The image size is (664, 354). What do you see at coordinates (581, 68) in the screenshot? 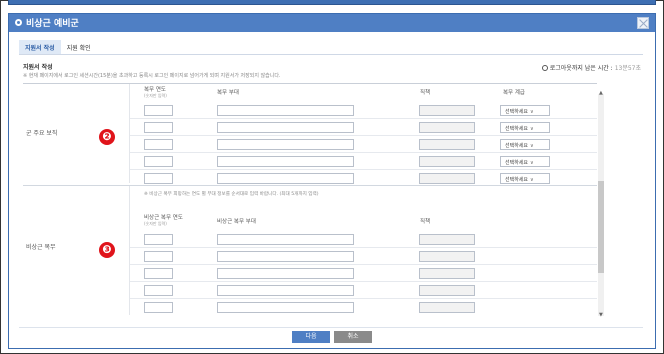
I see `timer-label: 로그아웃까지 남은 시간 :` at bounding box center [581, 68].